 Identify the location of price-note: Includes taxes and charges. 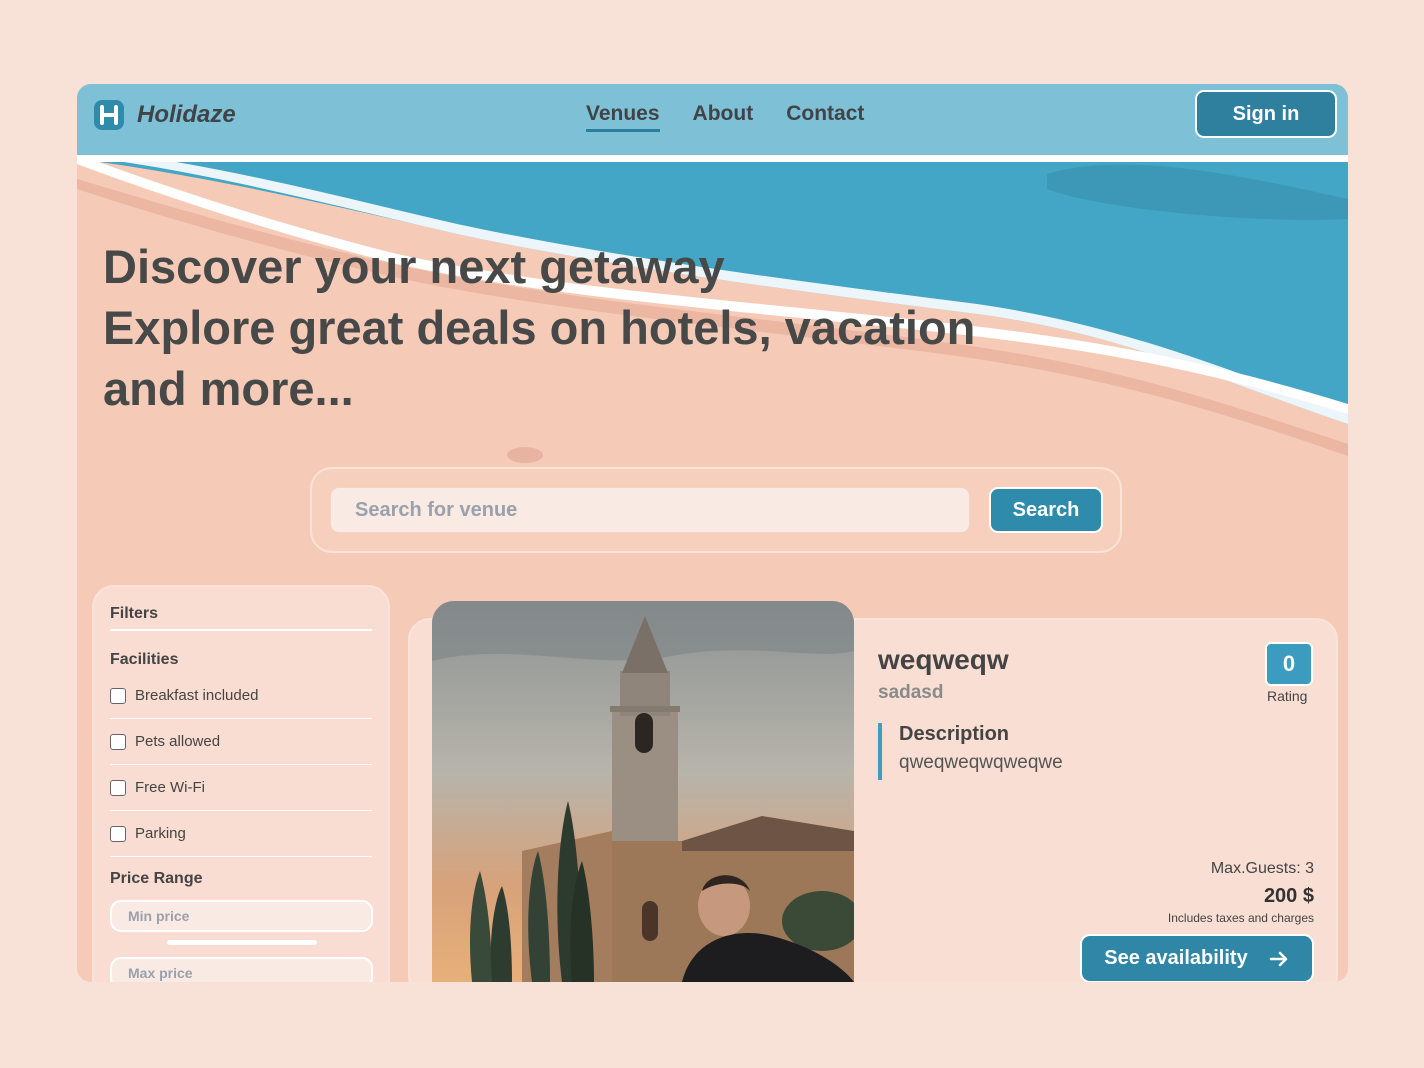
(1240, 918).